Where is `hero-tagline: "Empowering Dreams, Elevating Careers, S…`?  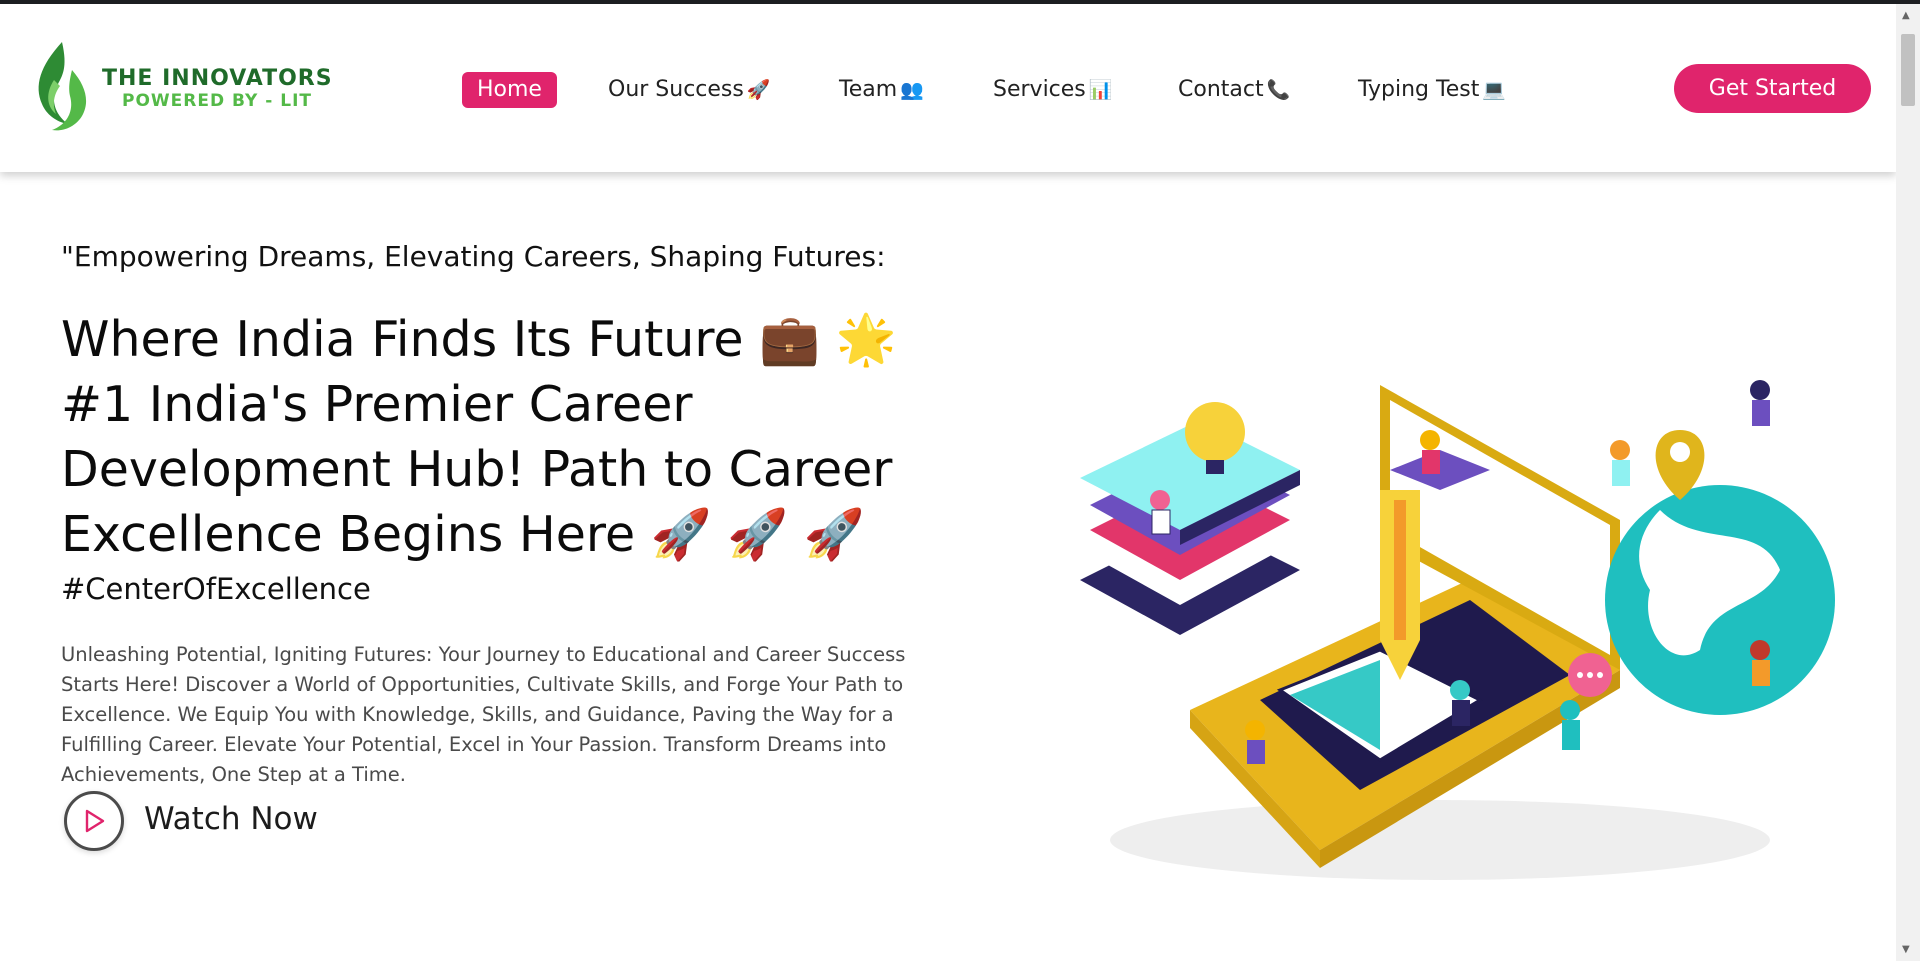
hero-tagline: "Empowering Dreams, Elevating Careers, S… is located at coordinates (473, 256).